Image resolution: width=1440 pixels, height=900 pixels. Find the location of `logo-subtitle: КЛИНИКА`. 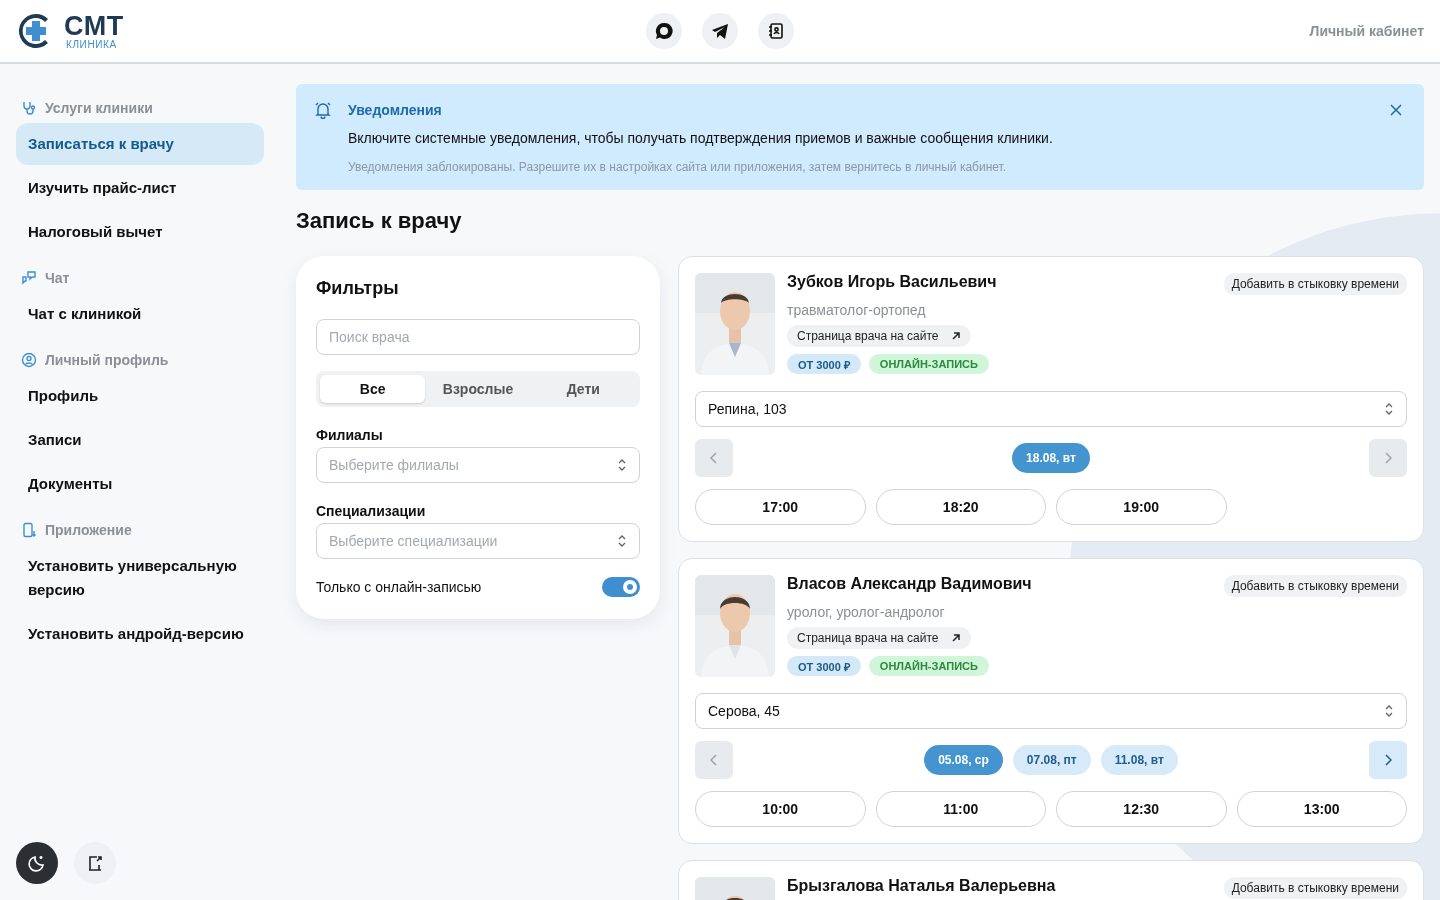

logo-subtitle: КЛИНИКА is located at coordinates (92, 44).